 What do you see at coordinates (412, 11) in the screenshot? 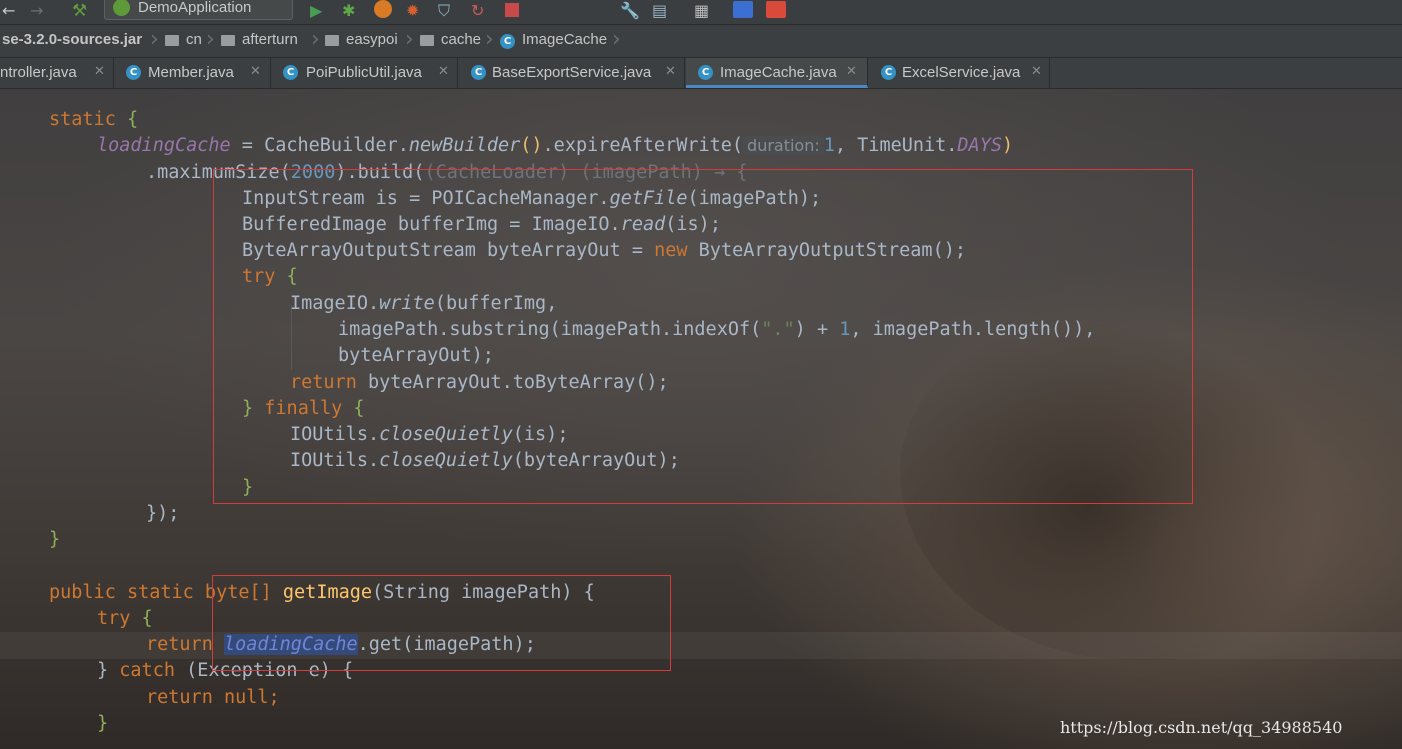
I see `profile-icon: ✹` at bounding box center [412, 11].